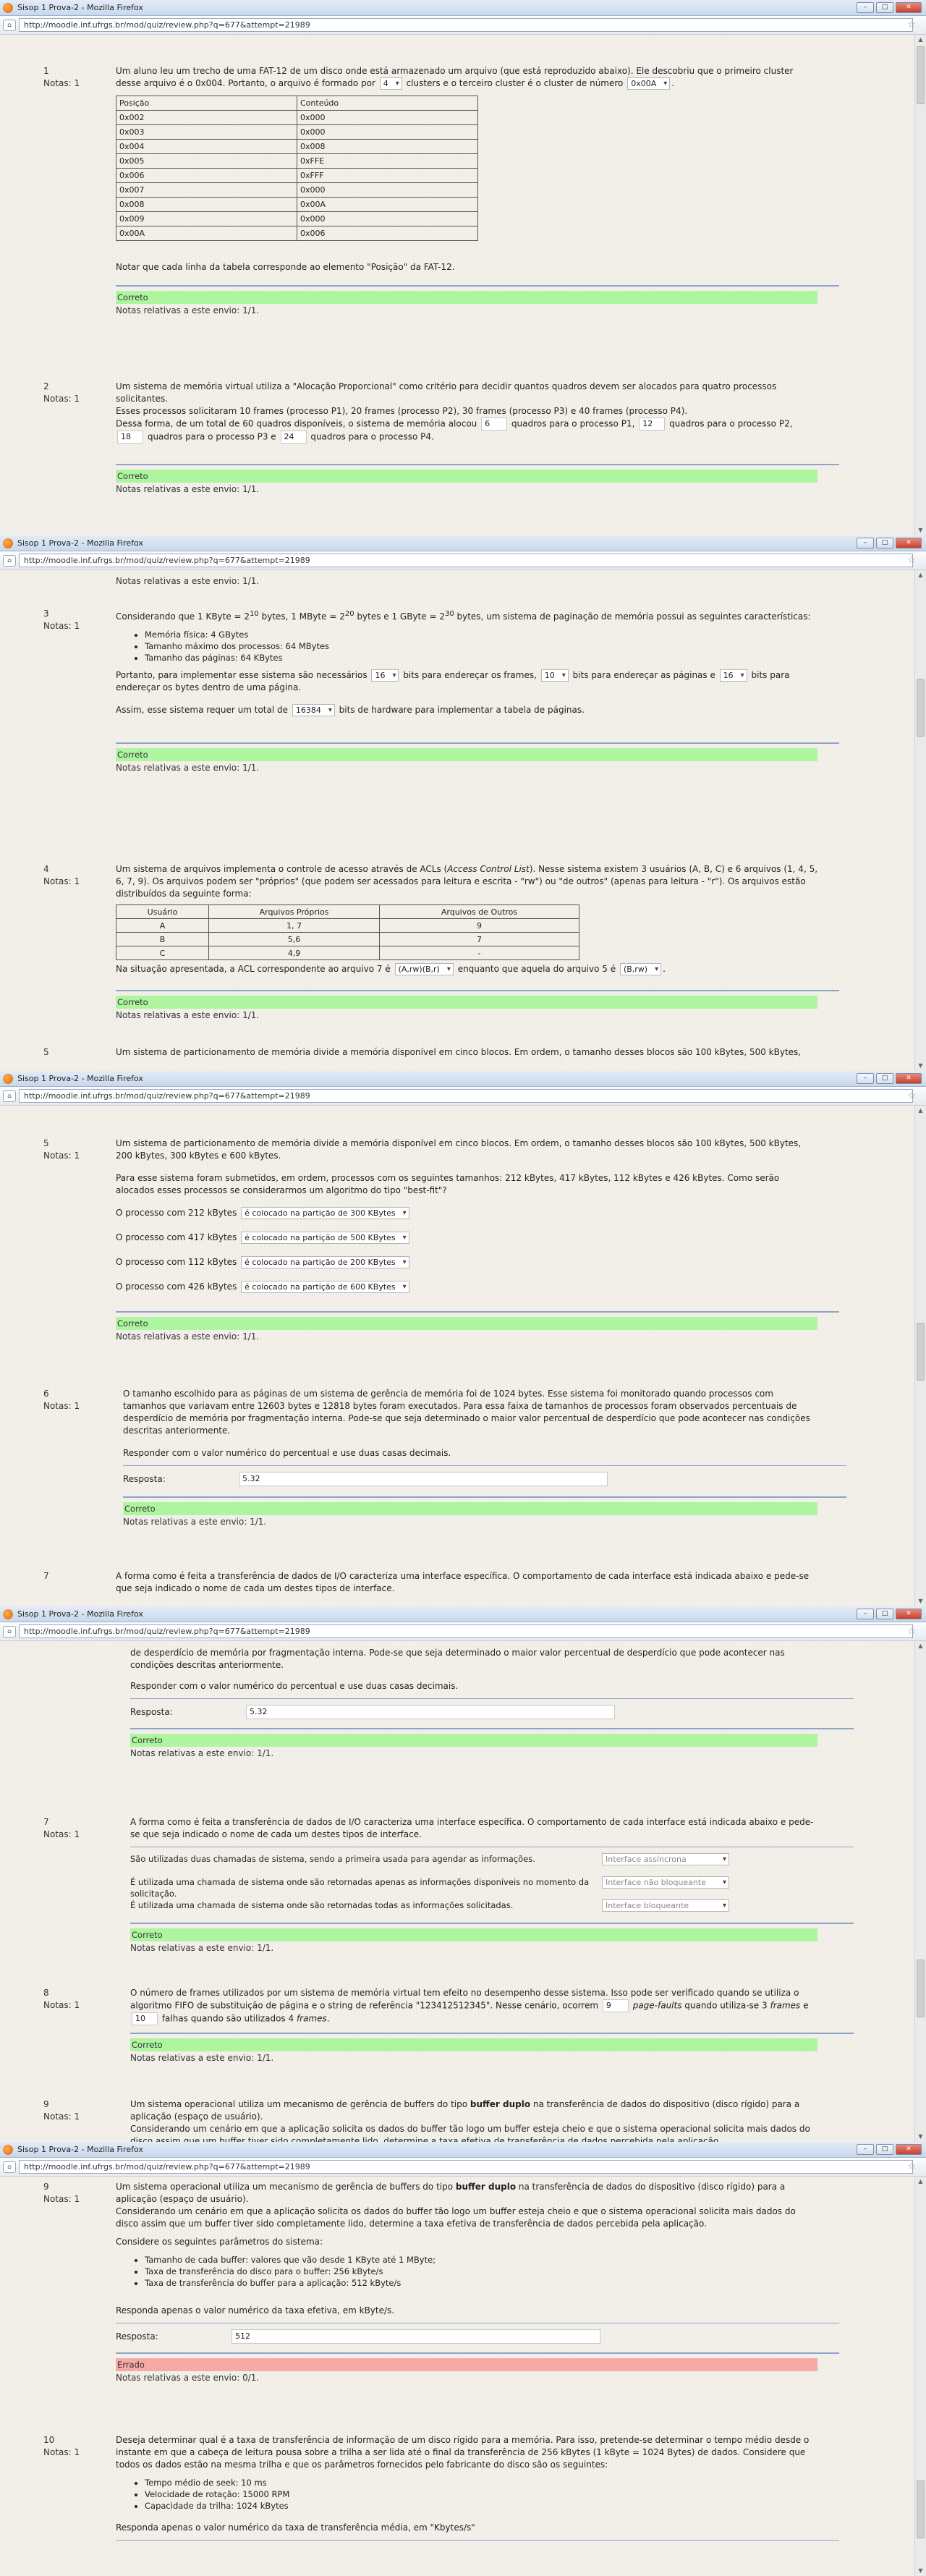 This screenshot has width=926, height=2576. What do you see at coordinates (325, 1213) in the screenshot?
I see `partition-select-212: é colocado na partição de 300 KBytes` at bounding box center [325, 1213].